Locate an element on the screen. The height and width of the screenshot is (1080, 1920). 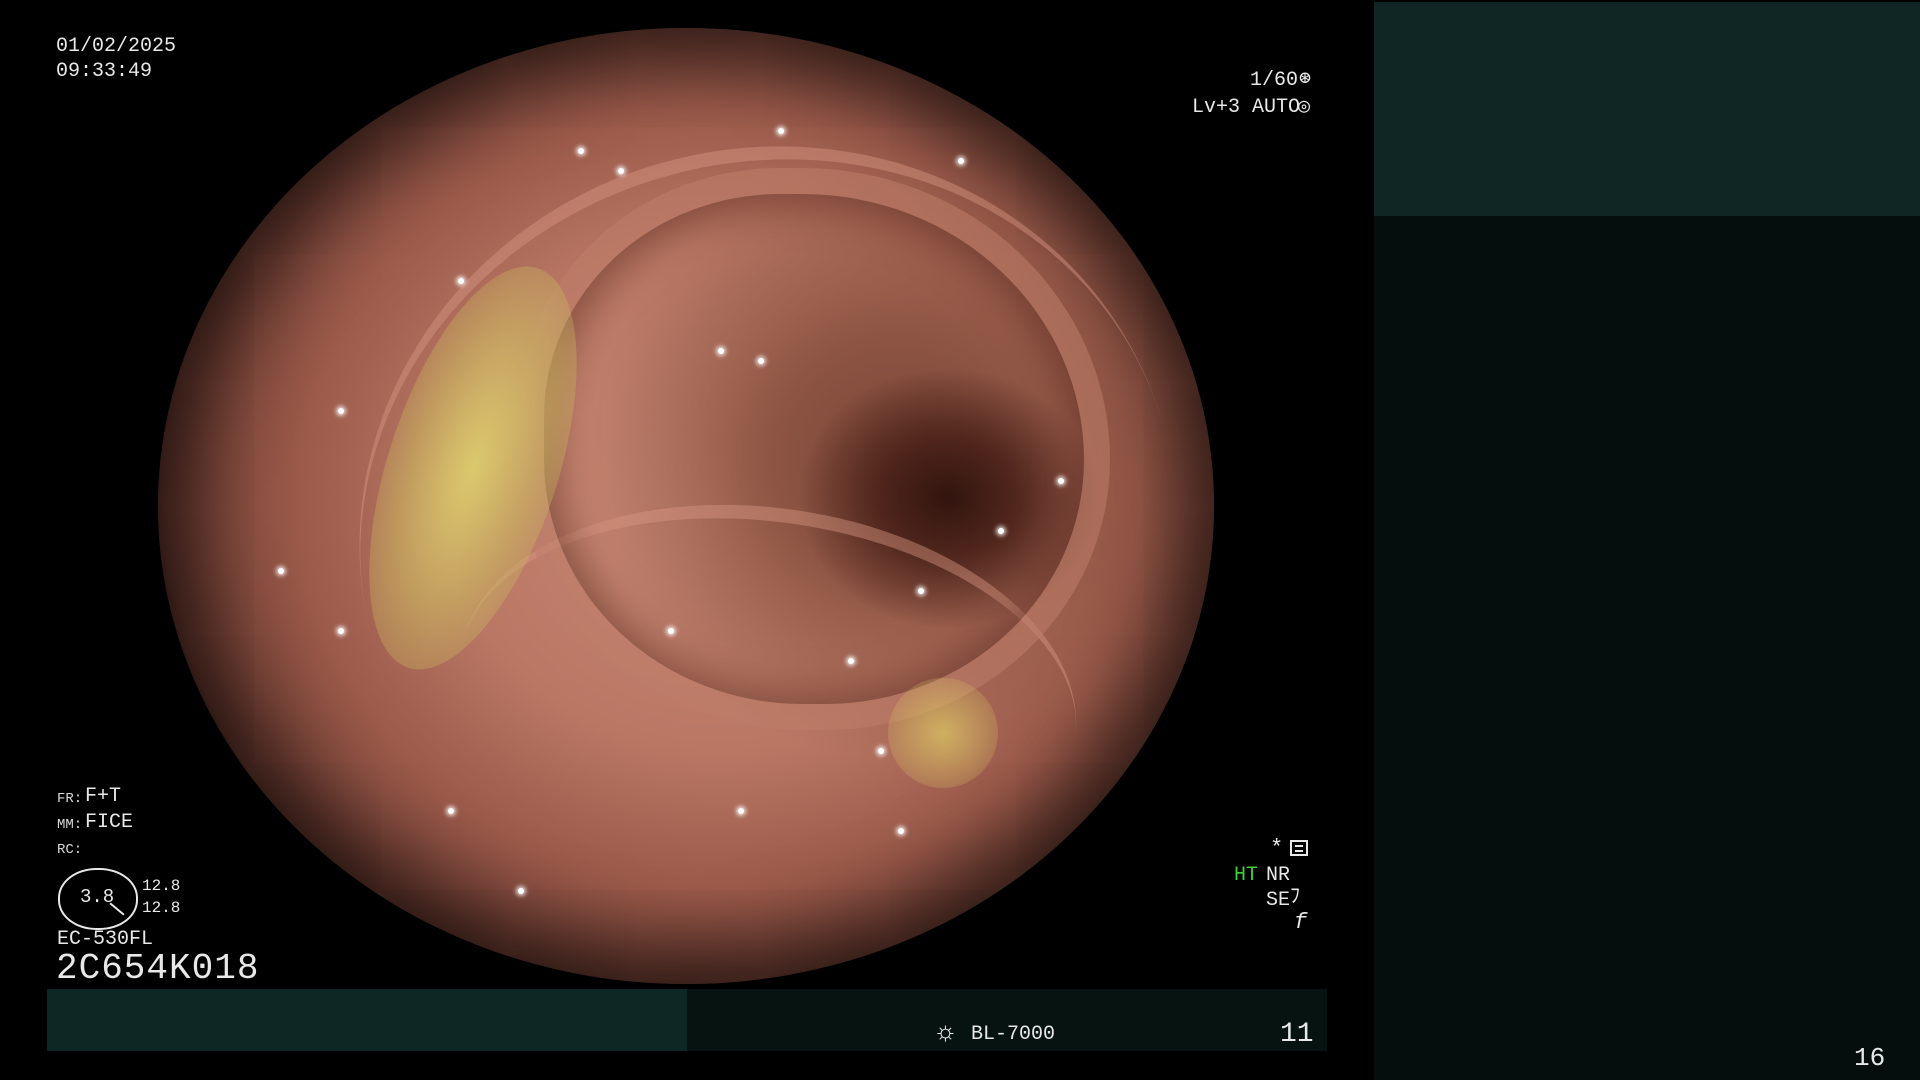
scope-serial: 2C654K018 is located at coordinates (158, 968).